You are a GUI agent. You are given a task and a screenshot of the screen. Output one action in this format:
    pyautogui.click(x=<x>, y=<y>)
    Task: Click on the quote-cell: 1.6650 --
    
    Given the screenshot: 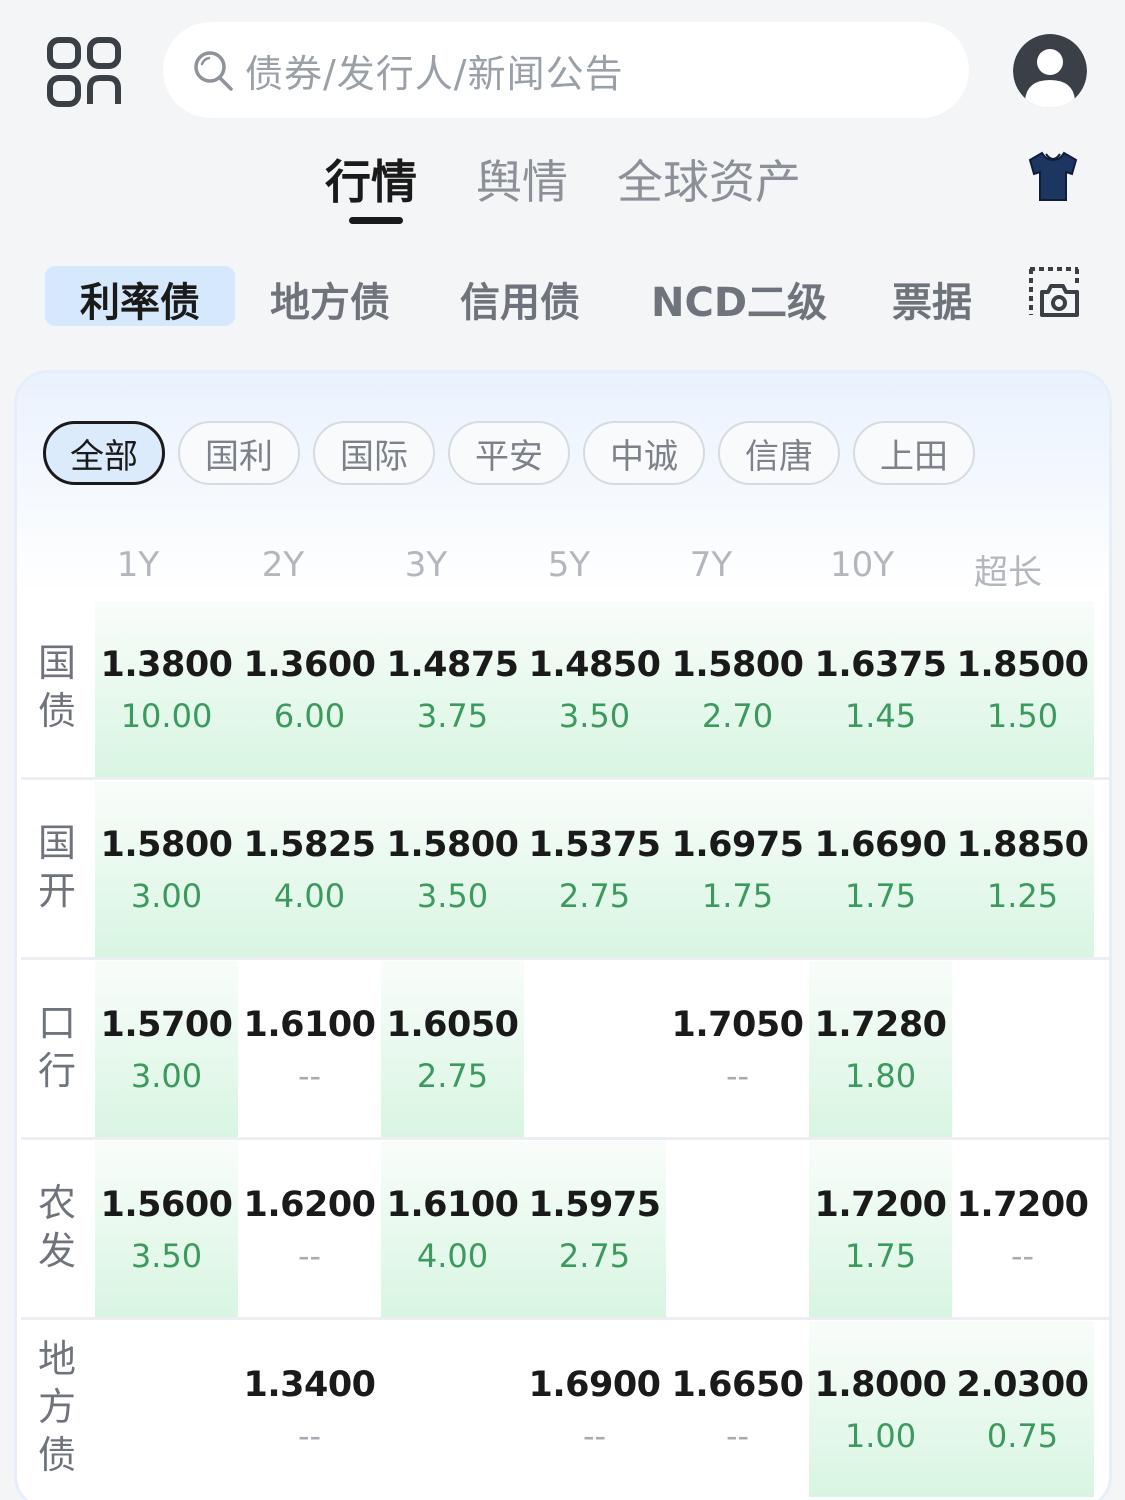 What is the action you would take?
    pyautogui.click(x=737, y=1409)
    